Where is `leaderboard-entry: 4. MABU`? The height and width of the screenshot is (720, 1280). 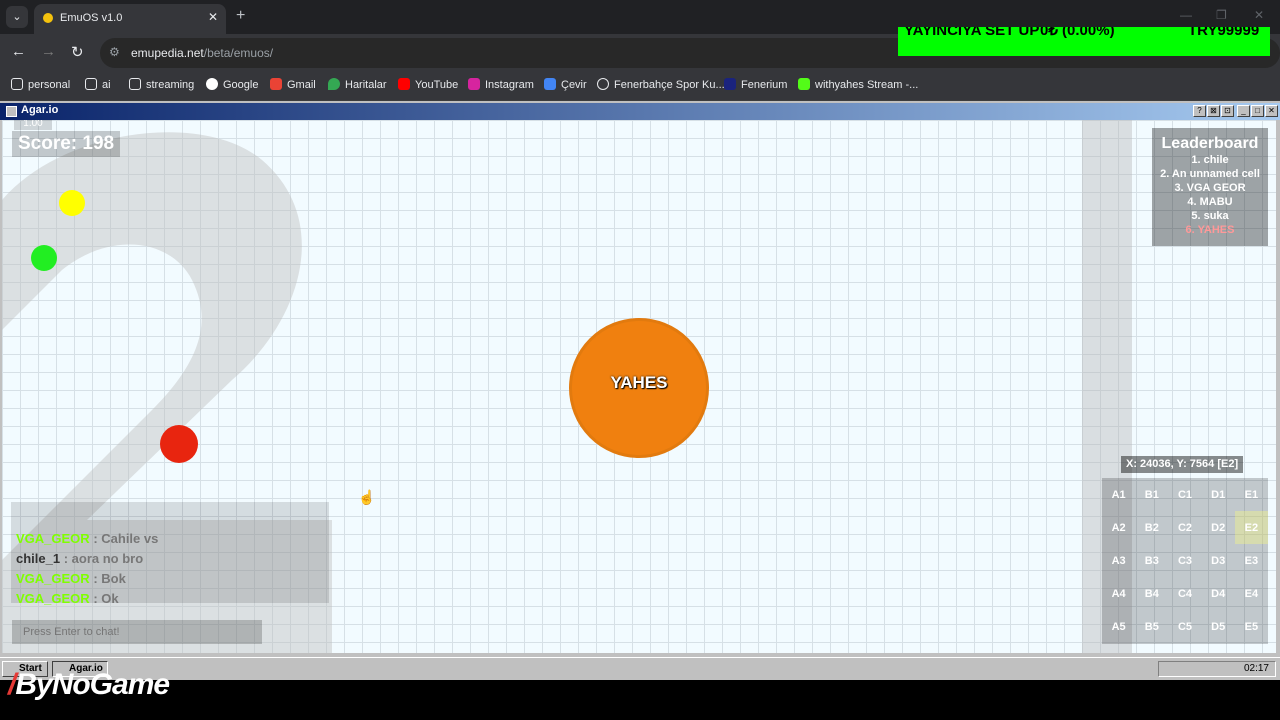 leaderboard-entry: 4. MABU is located at coordinates (1210, 202).